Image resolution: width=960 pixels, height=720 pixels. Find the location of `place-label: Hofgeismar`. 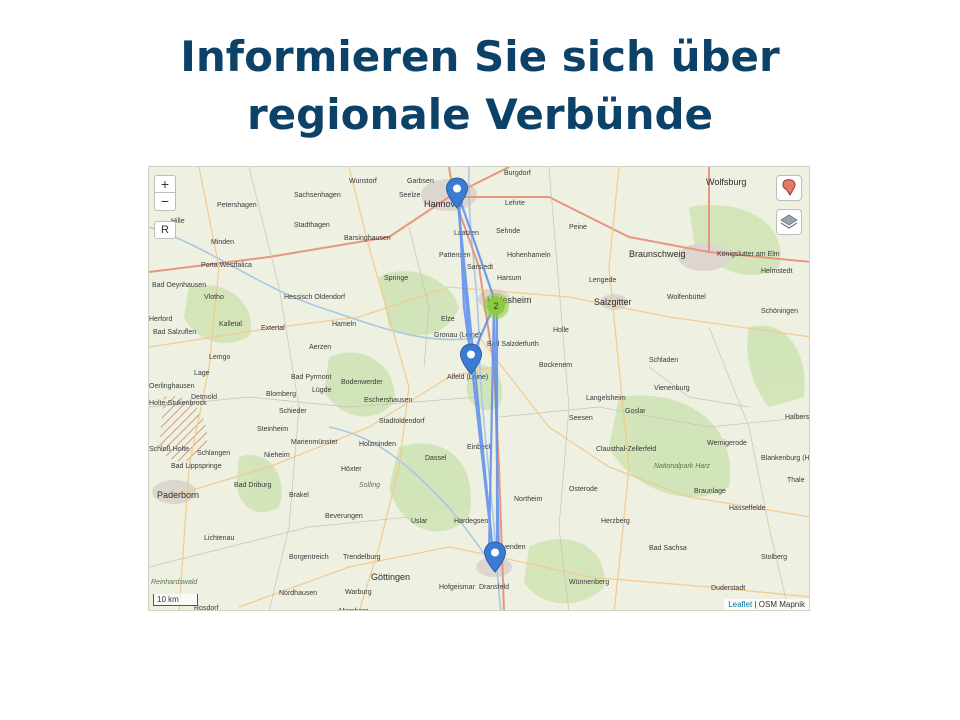

place-label: Hofgeismar is located at coordinates (457, 587).